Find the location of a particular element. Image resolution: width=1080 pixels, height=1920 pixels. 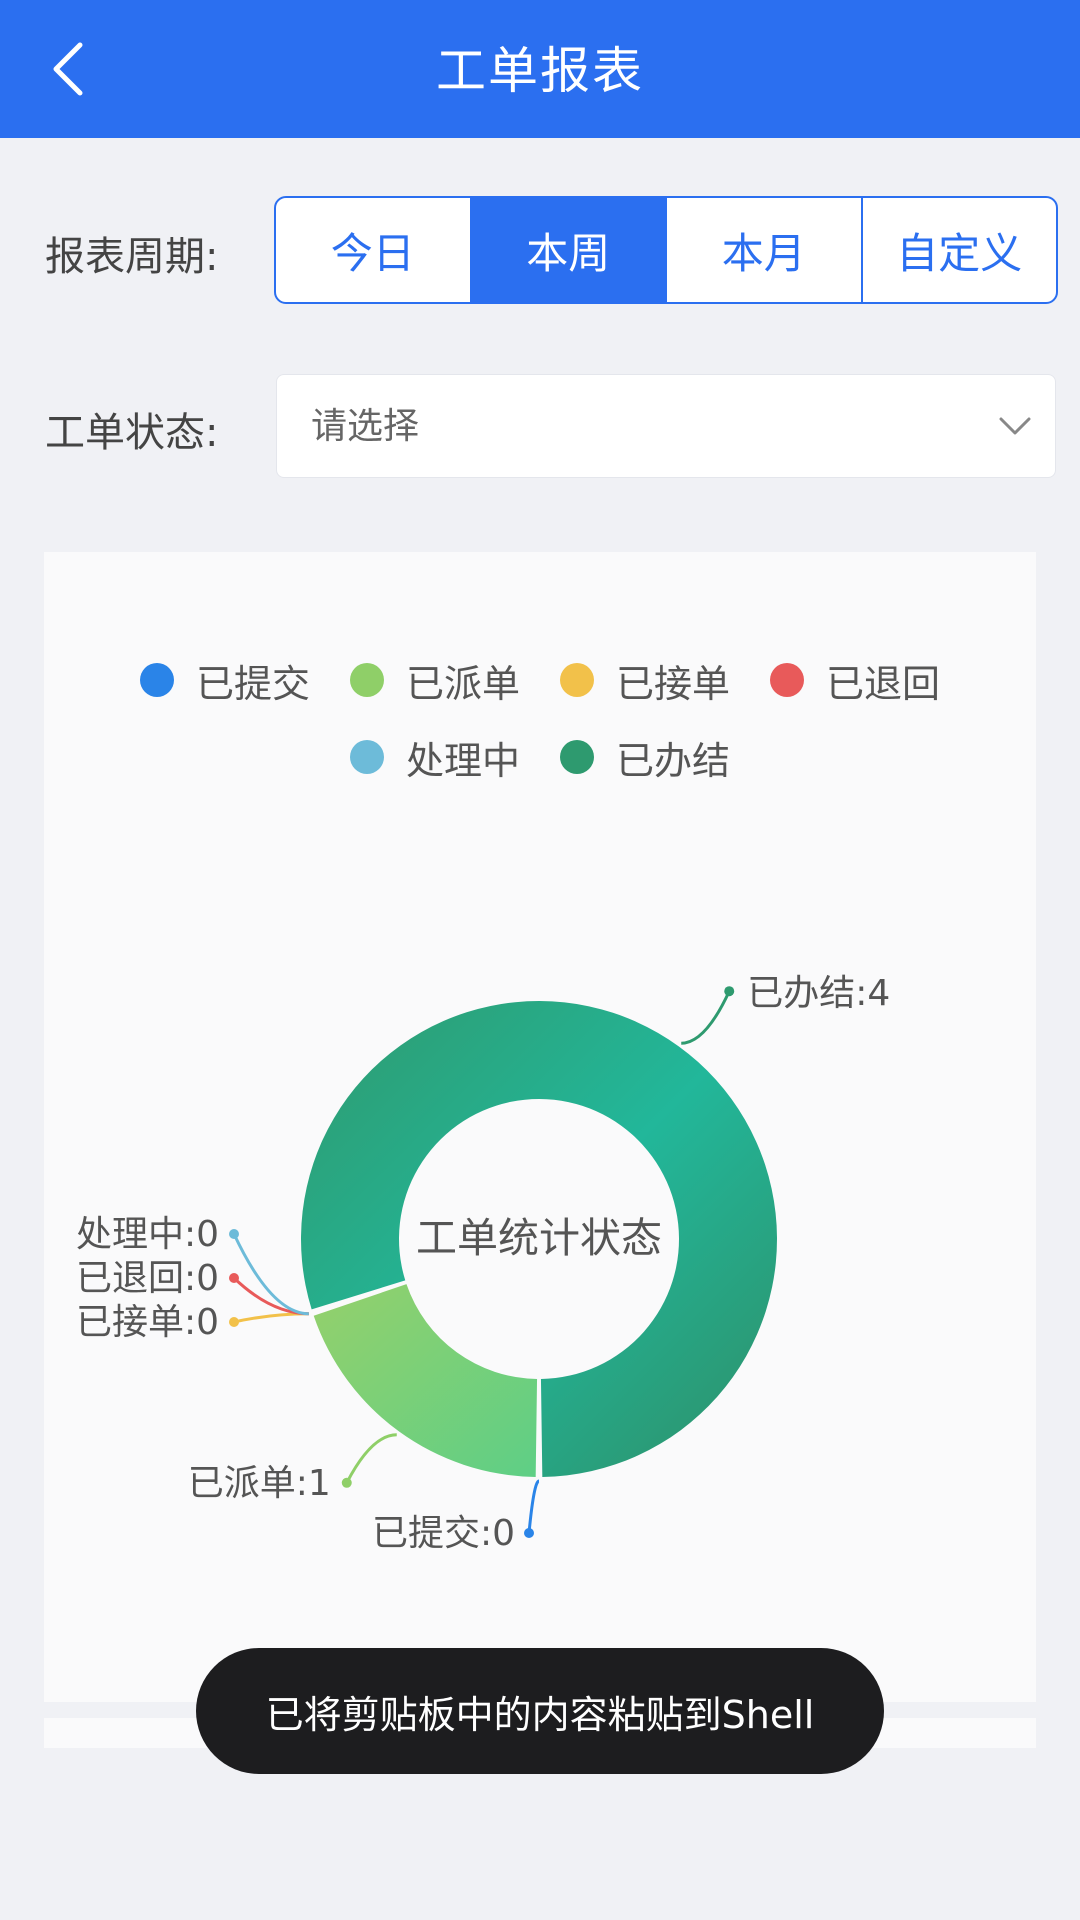

status-label: 工单状态: is located at coordinates (132, 433).